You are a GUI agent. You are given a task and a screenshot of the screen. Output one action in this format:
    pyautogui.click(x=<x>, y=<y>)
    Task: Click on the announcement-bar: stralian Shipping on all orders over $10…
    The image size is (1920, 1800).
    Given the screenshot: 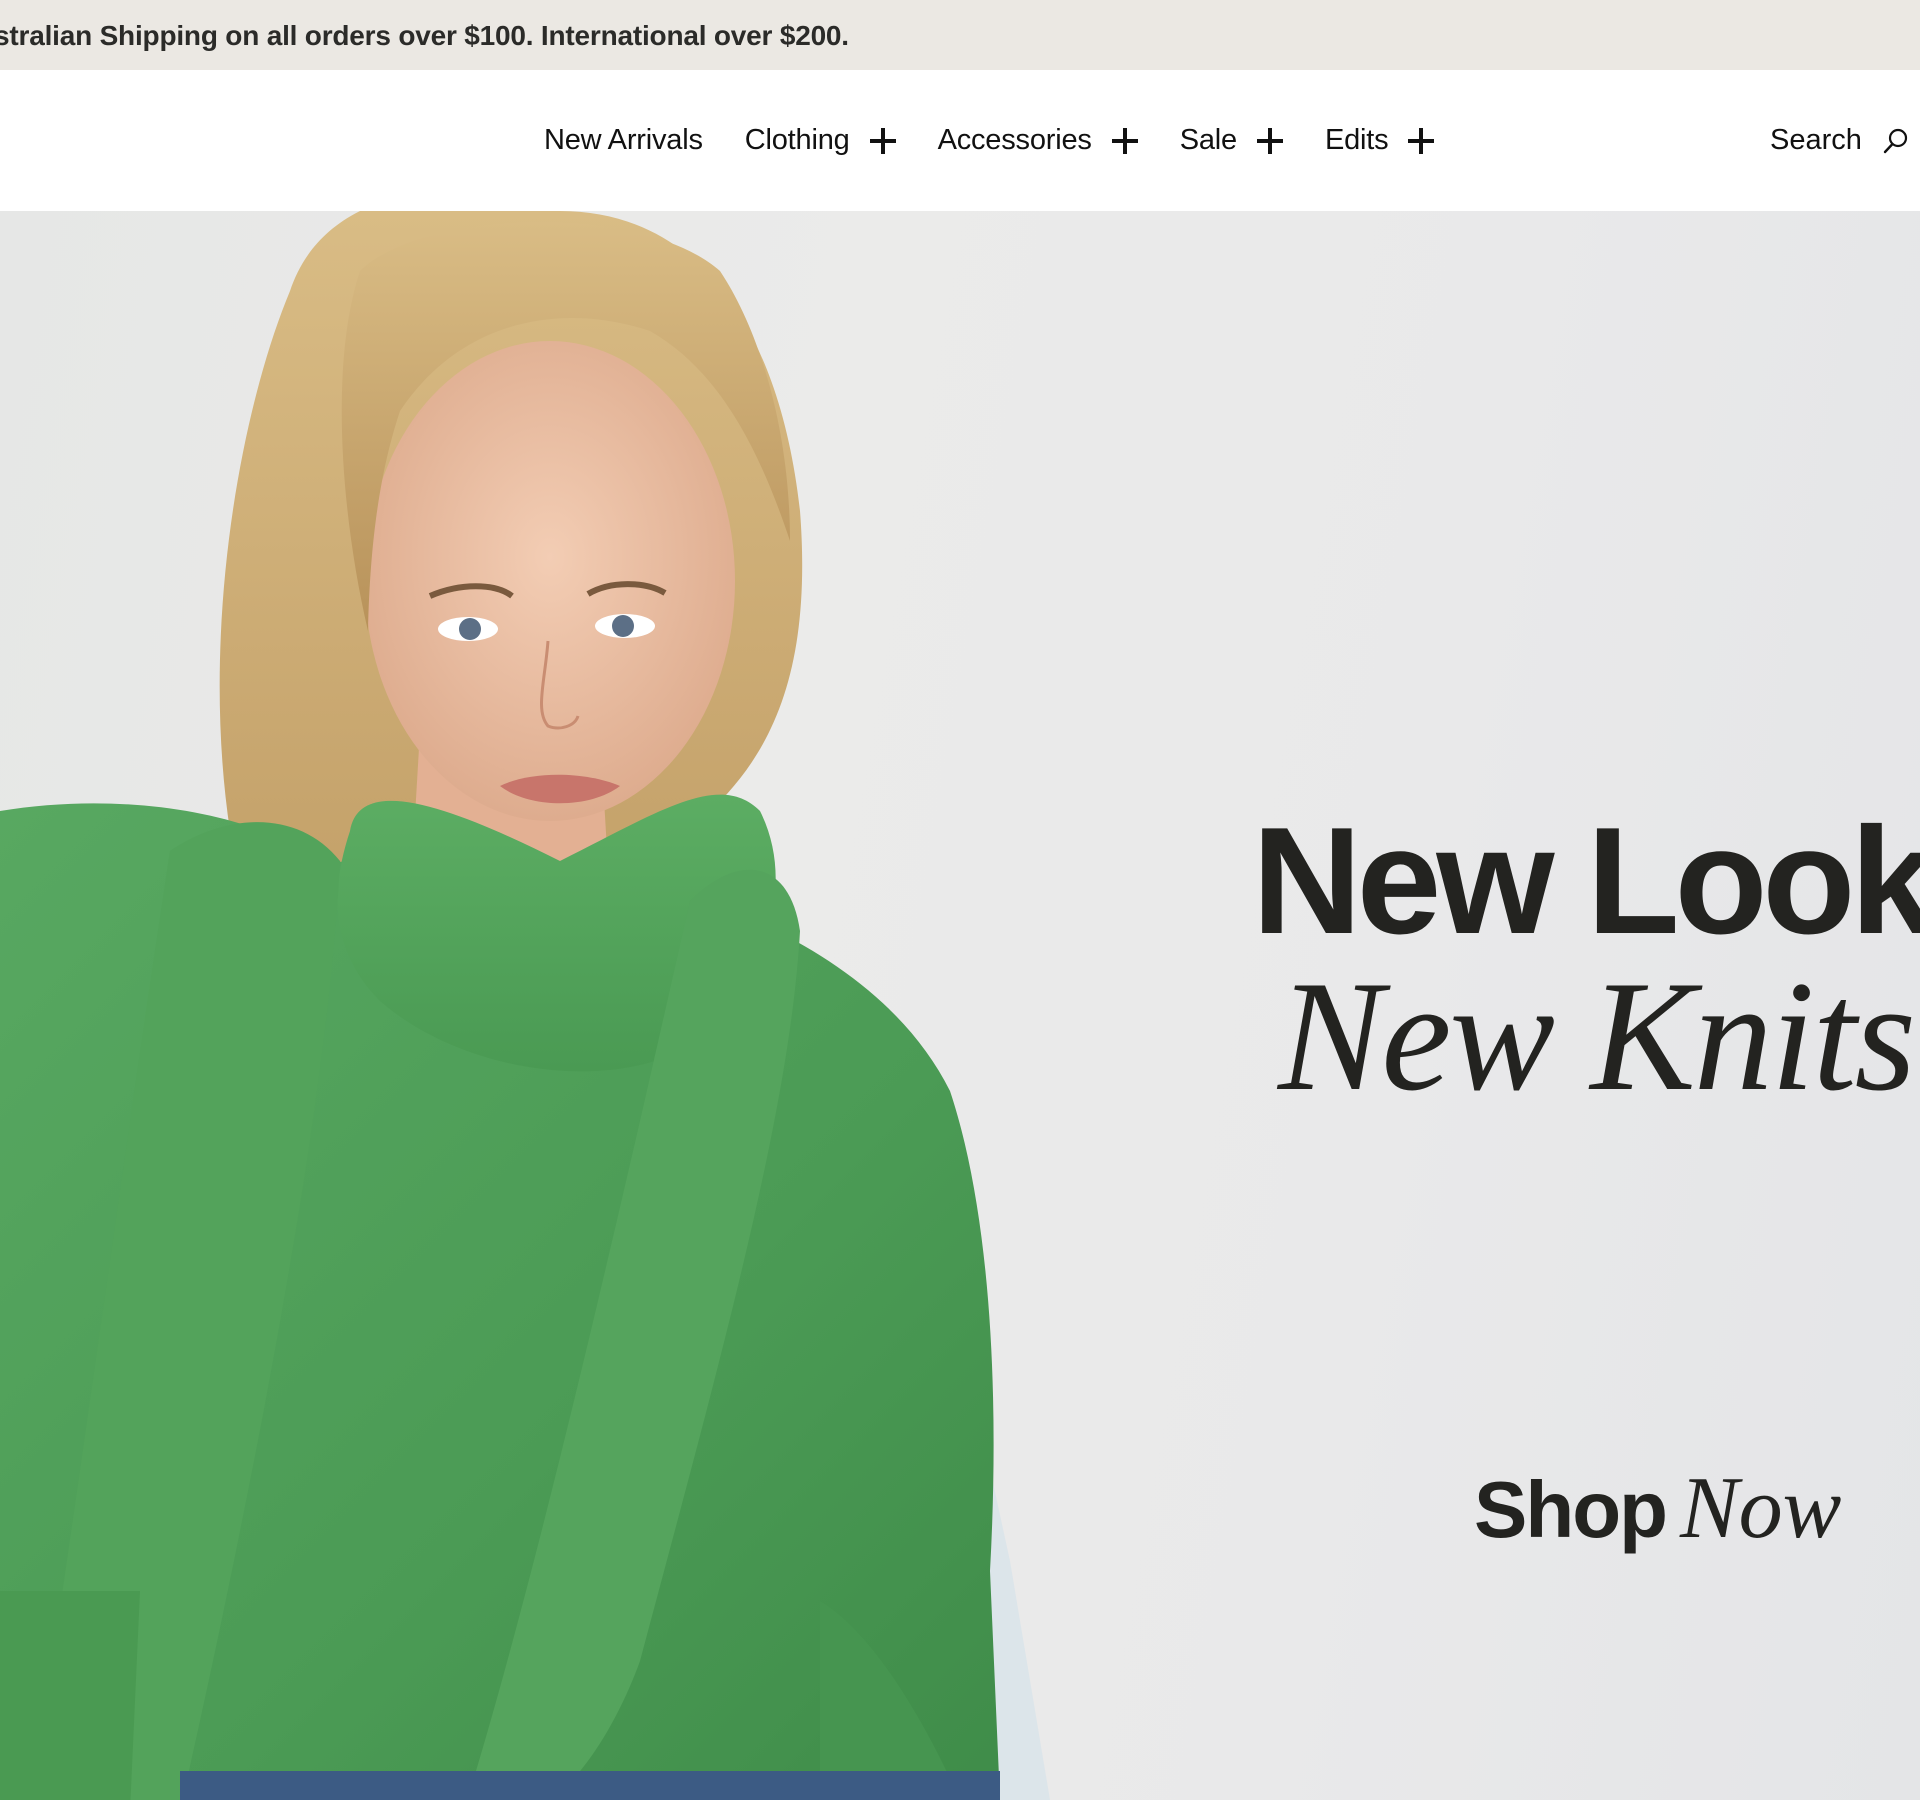 What is the action you would take?
    pyautogui.click(x=960, y=35)
    